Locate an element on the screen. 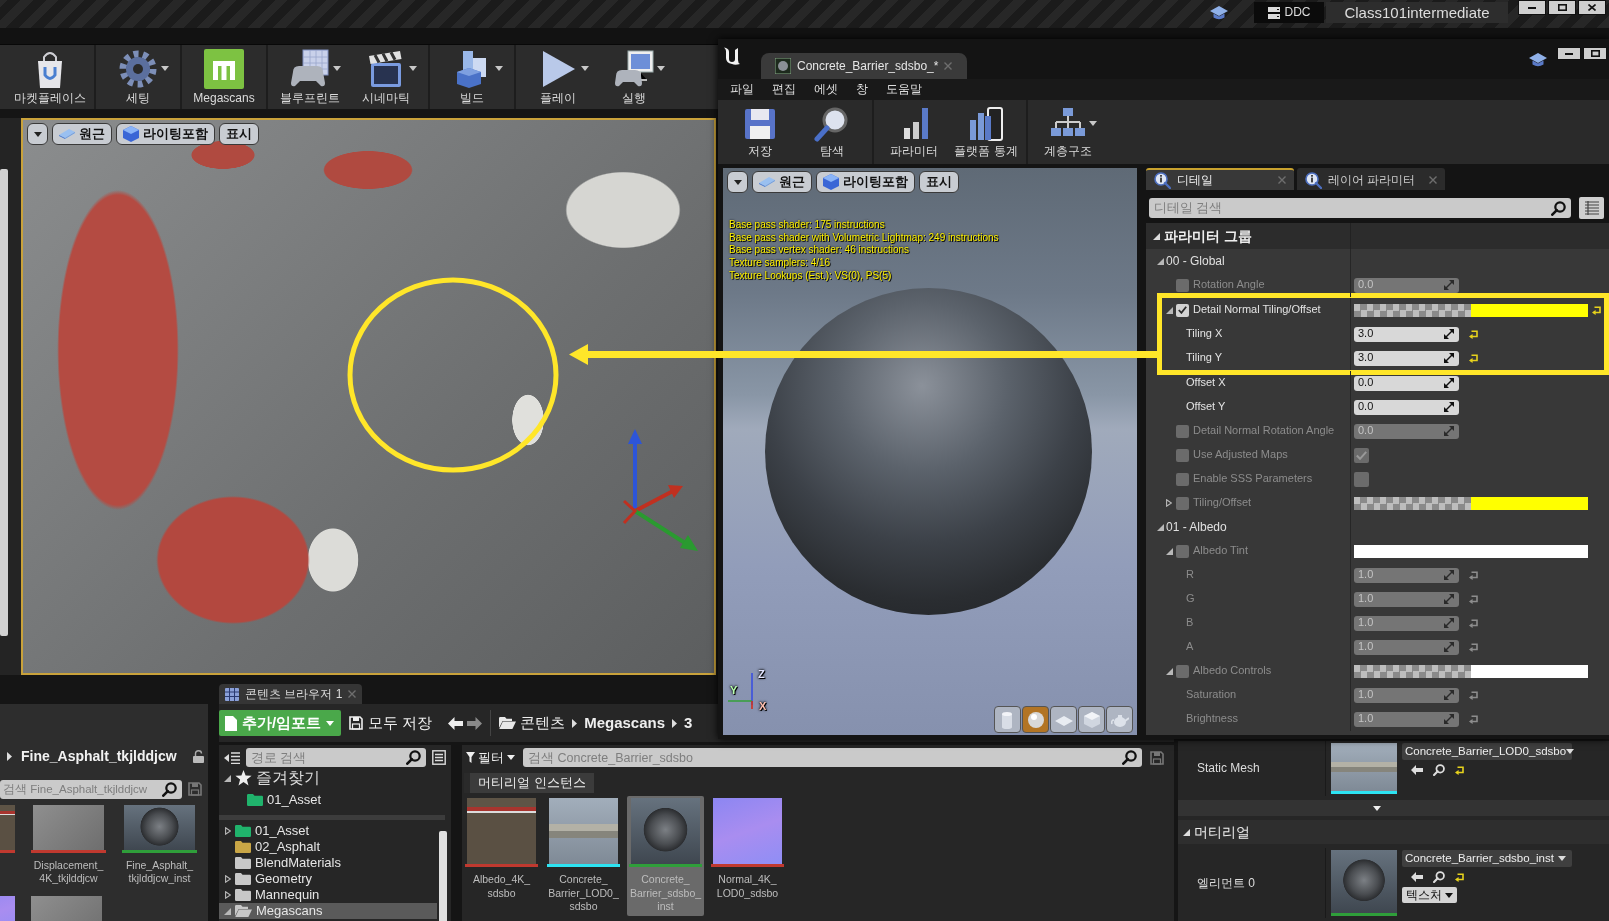 Image resolution: width=1609 pixels, height=921 pixels. close-button is located at coordinates (1592, 7).